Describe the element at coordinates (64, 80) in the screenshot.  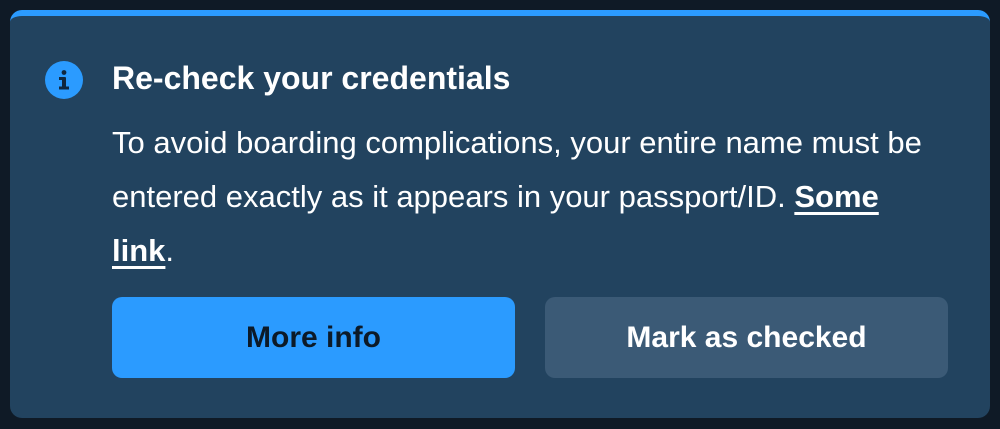
I see `info-icon` at that location.